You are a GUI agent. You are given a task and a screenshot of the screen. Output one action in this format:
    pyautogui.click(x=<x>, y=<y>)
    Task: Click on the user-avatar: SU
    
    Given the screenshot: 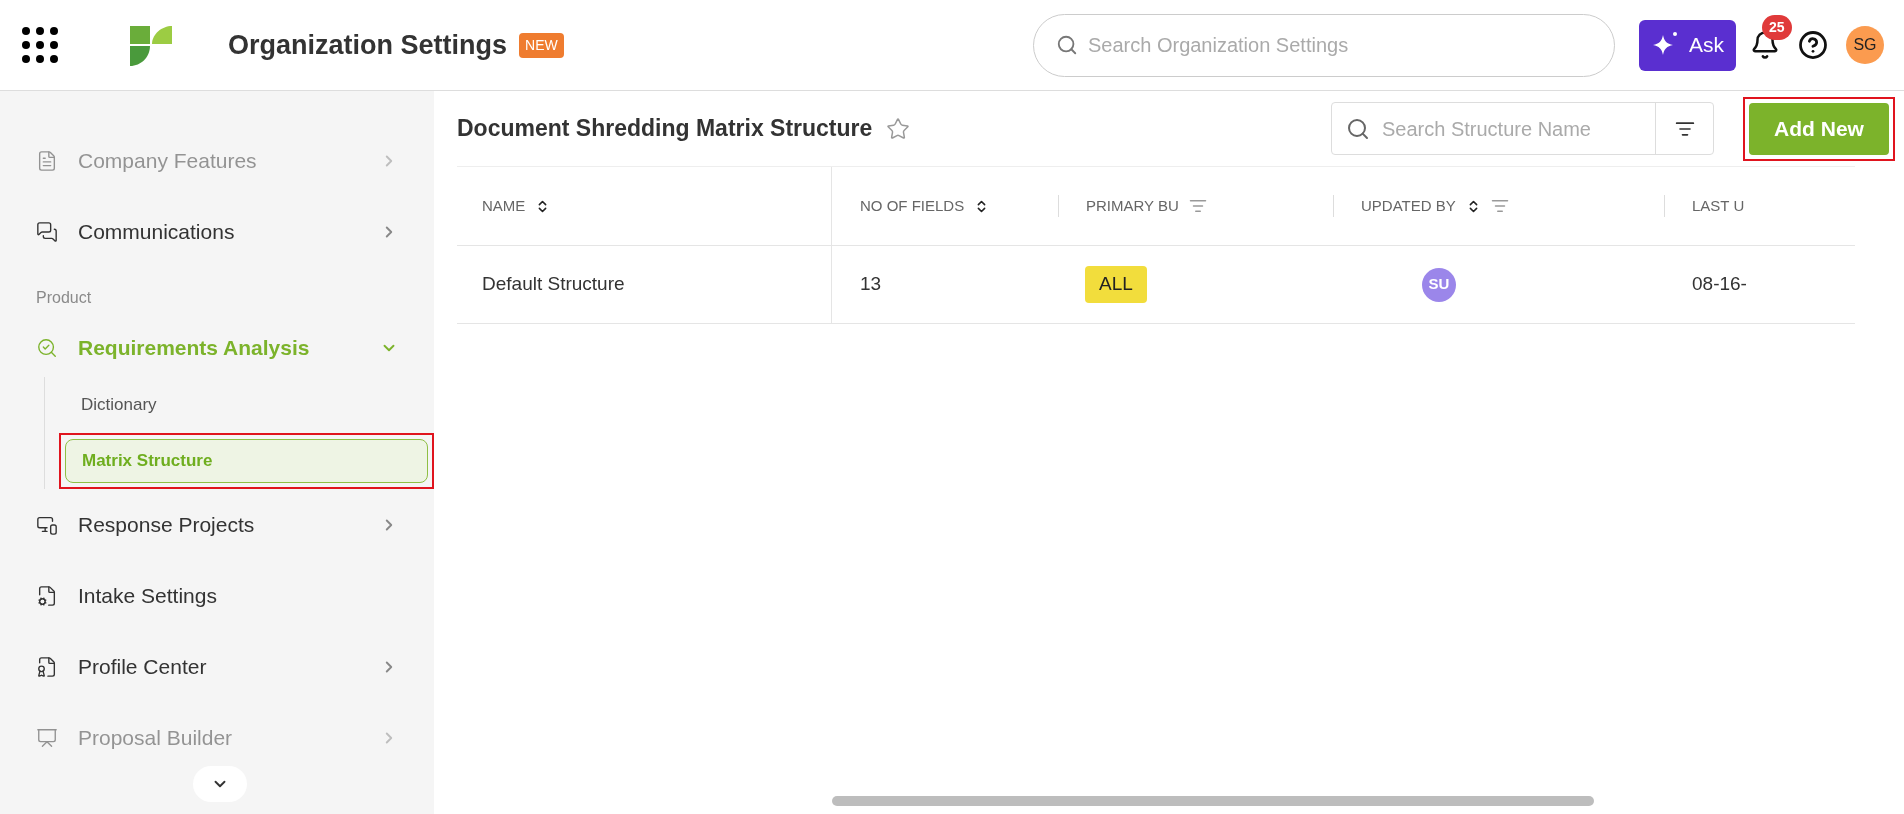 What is the action you would take?
    pyautogui.click(x=1439, y=284)
    